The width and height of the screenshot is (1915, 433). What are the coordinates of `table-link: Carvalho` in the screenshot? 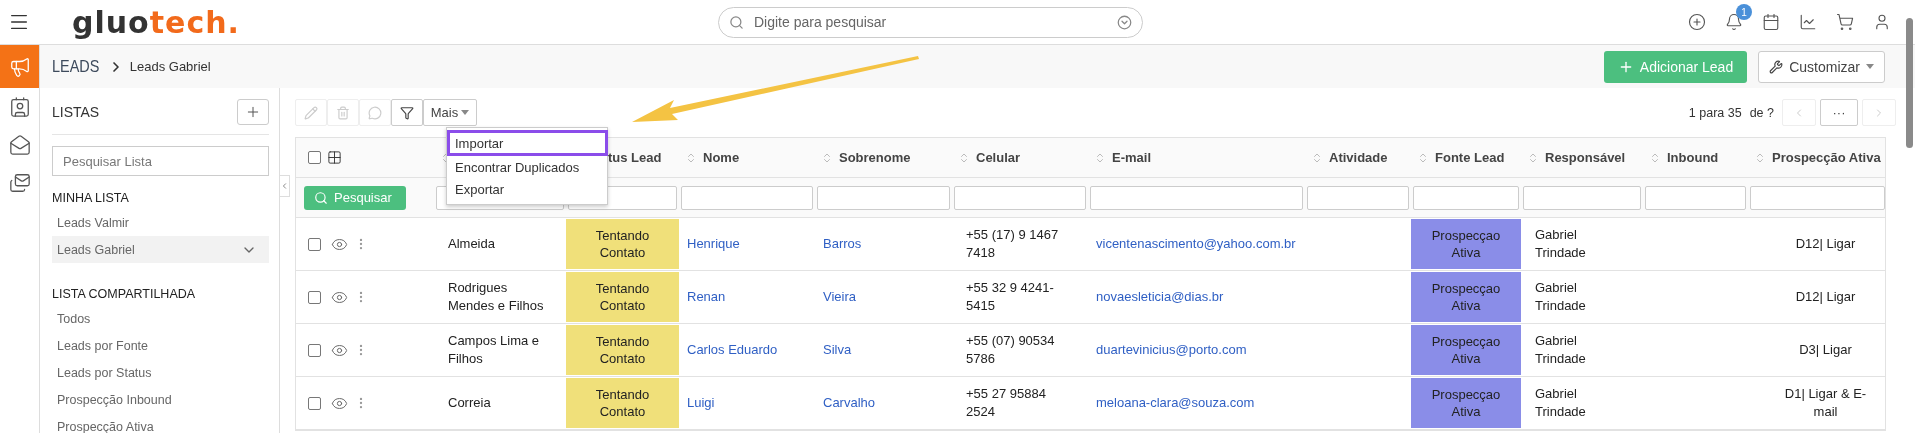 It's located at (849, 403).